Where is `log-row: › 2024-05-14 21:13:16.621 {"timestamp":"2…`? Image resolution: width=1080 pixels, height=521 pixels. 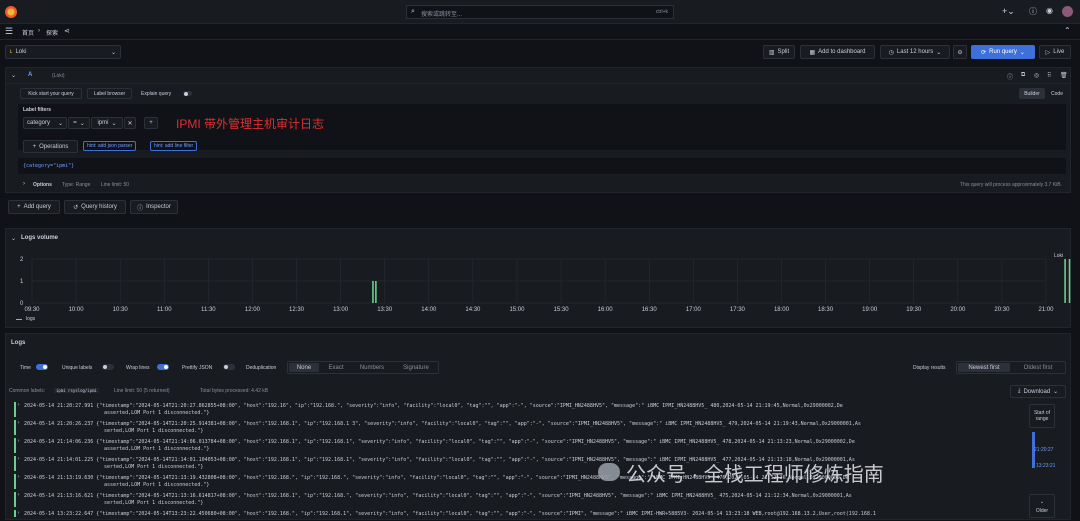
log-row: › 2024-05-14 21:13:16.621 {"timestamp":"2… is located at coordinates (524, 500).